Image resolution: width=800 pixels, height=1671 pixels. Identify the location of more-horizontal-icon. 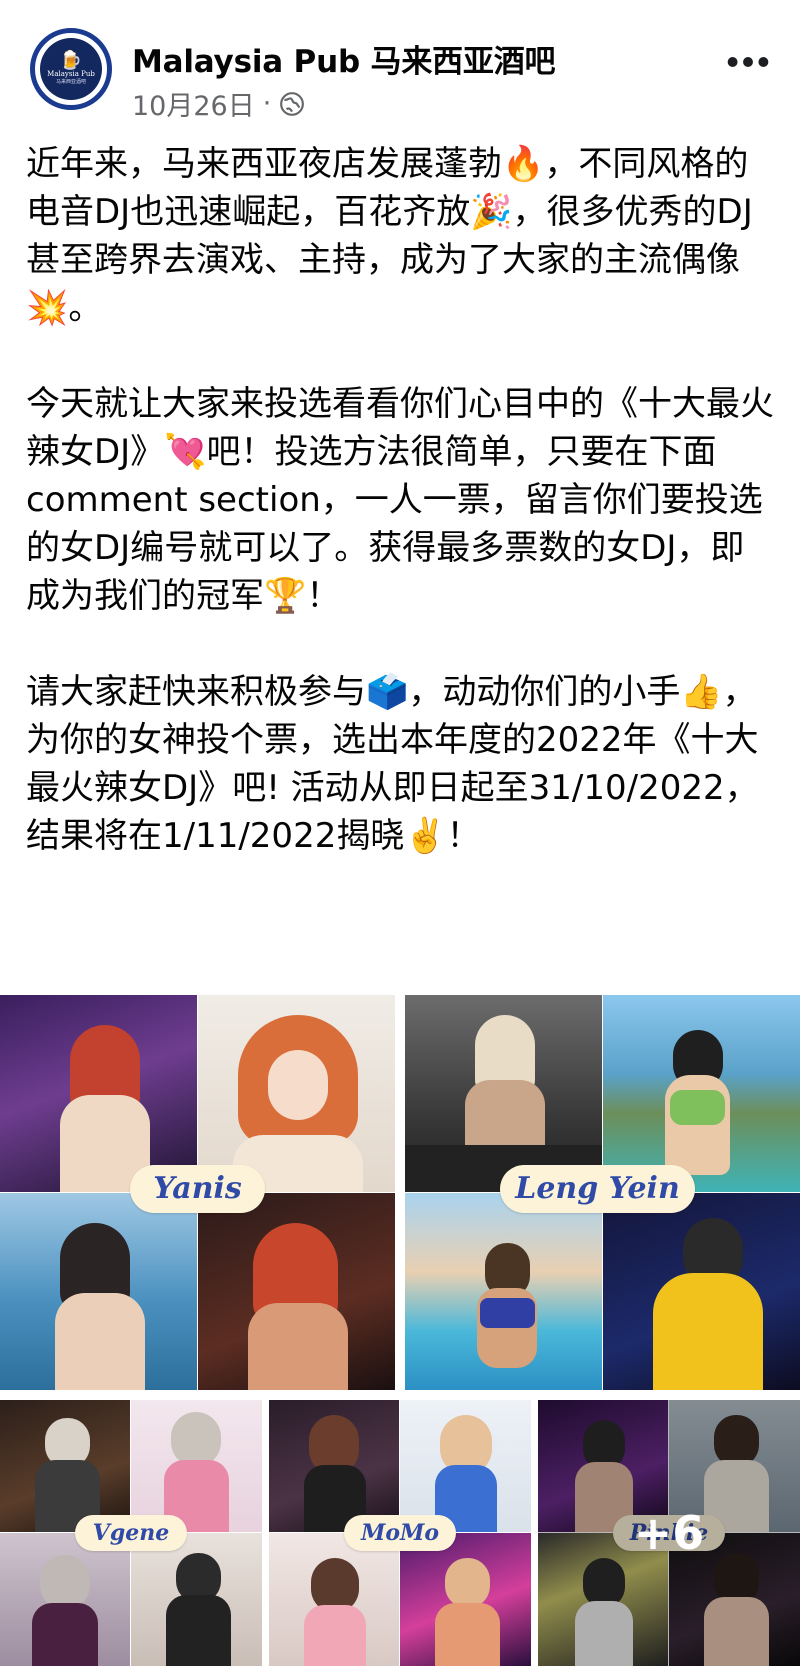
(748, 58).